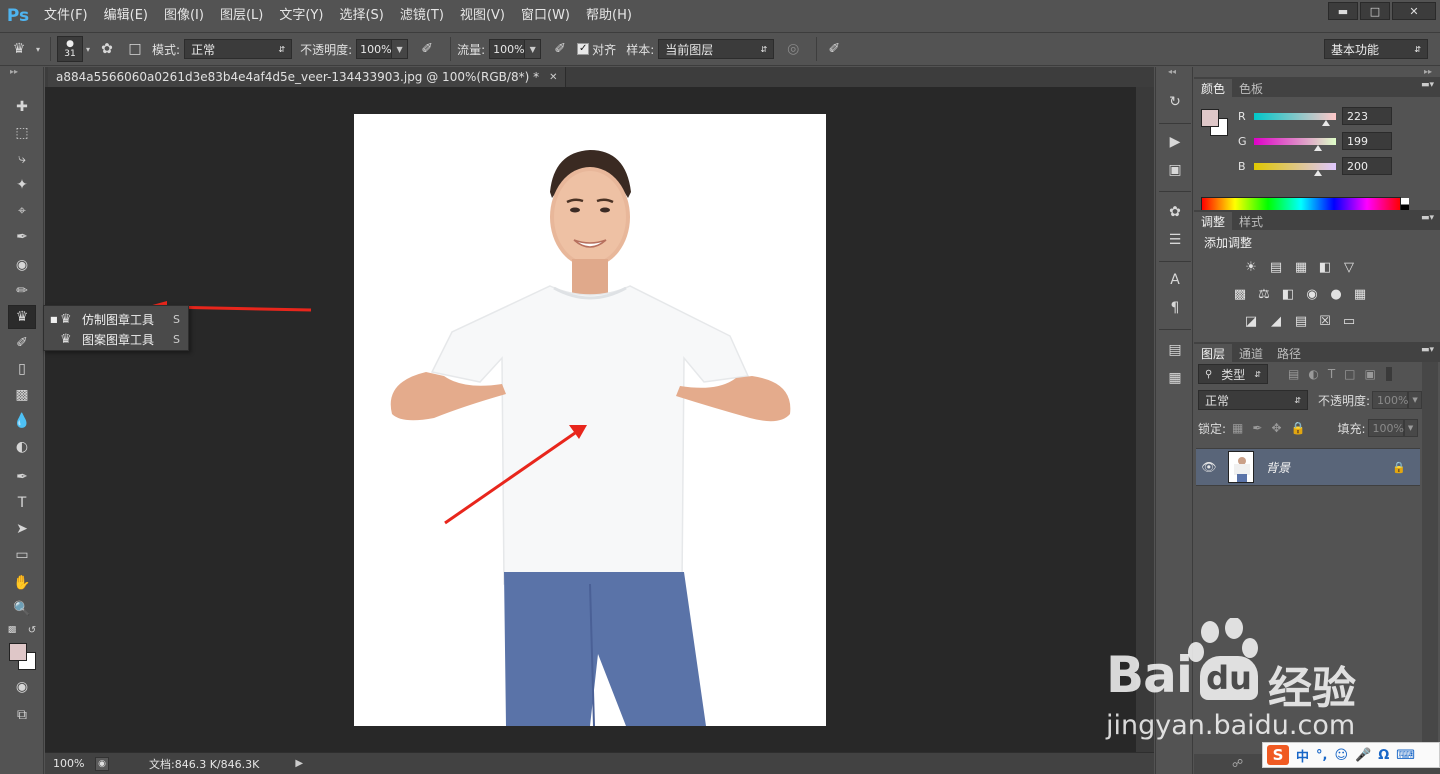  Describe the element at coordinates (1325, 122) in the screenshot. I see `red-thumb` at that location.